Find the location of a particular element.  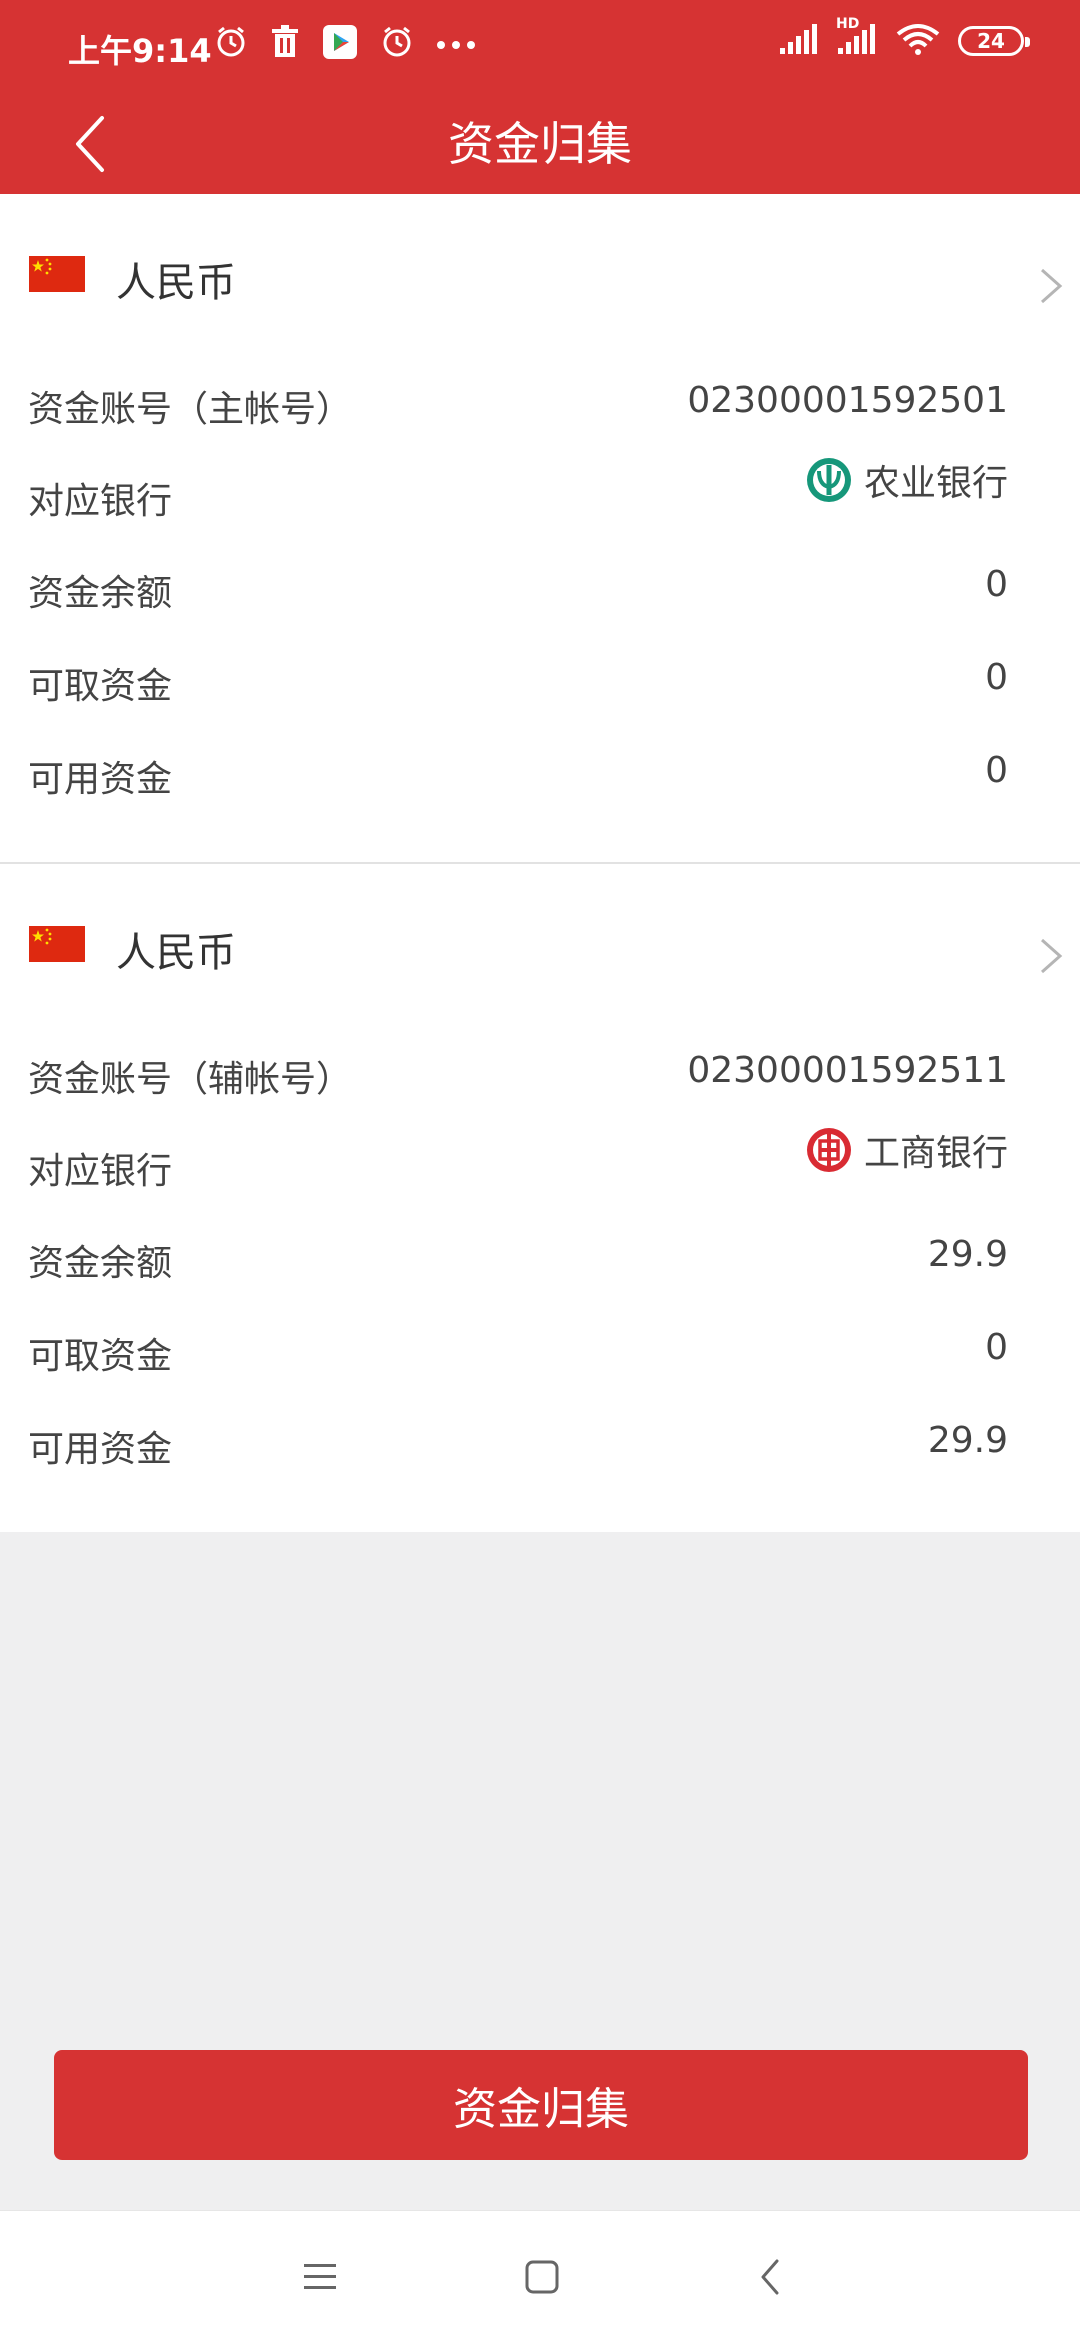

menu-button is located at coordinates (320, 2277).